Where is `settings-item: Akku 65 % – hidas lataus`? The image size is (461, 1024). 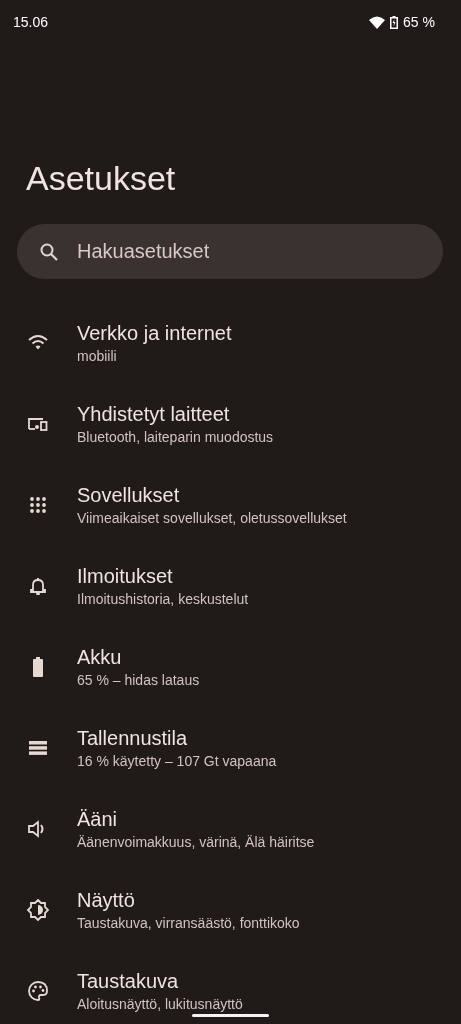 settings-item: Akku 65 % – hidas lataus is located at coordinates (230, 666).